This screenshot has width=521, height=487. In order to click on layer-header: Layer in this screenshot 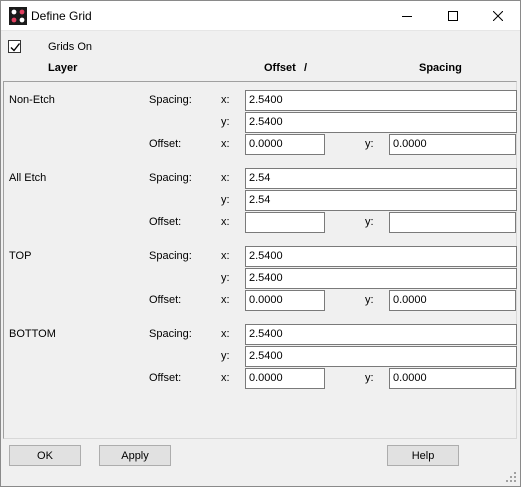, I will do `click(63, 68)`.